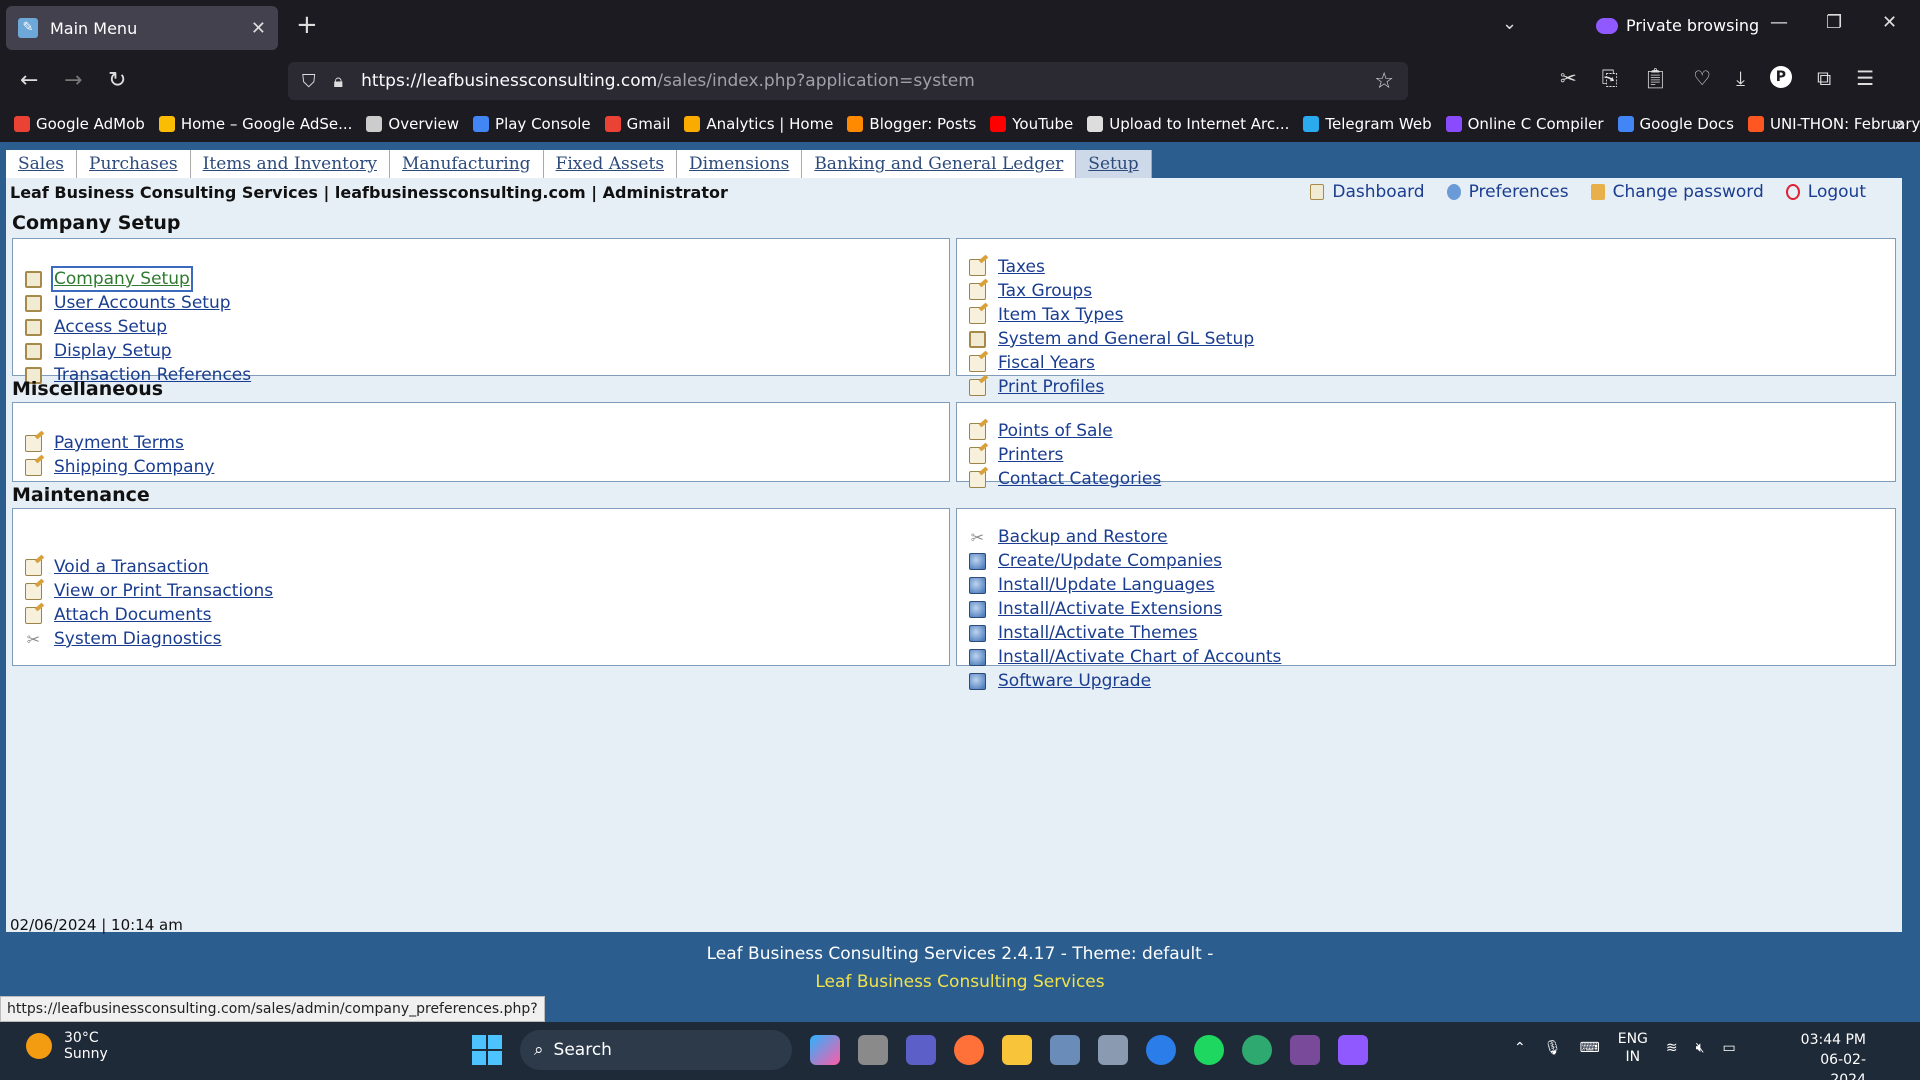  I want to click on menu-icon: ☰, so click(1865, 78).